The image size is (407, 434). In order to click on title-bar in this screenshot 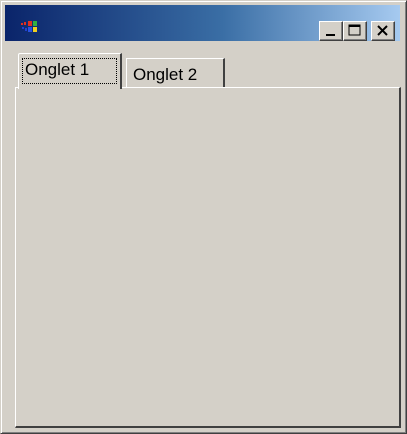, I will do `click(202, 23)`.